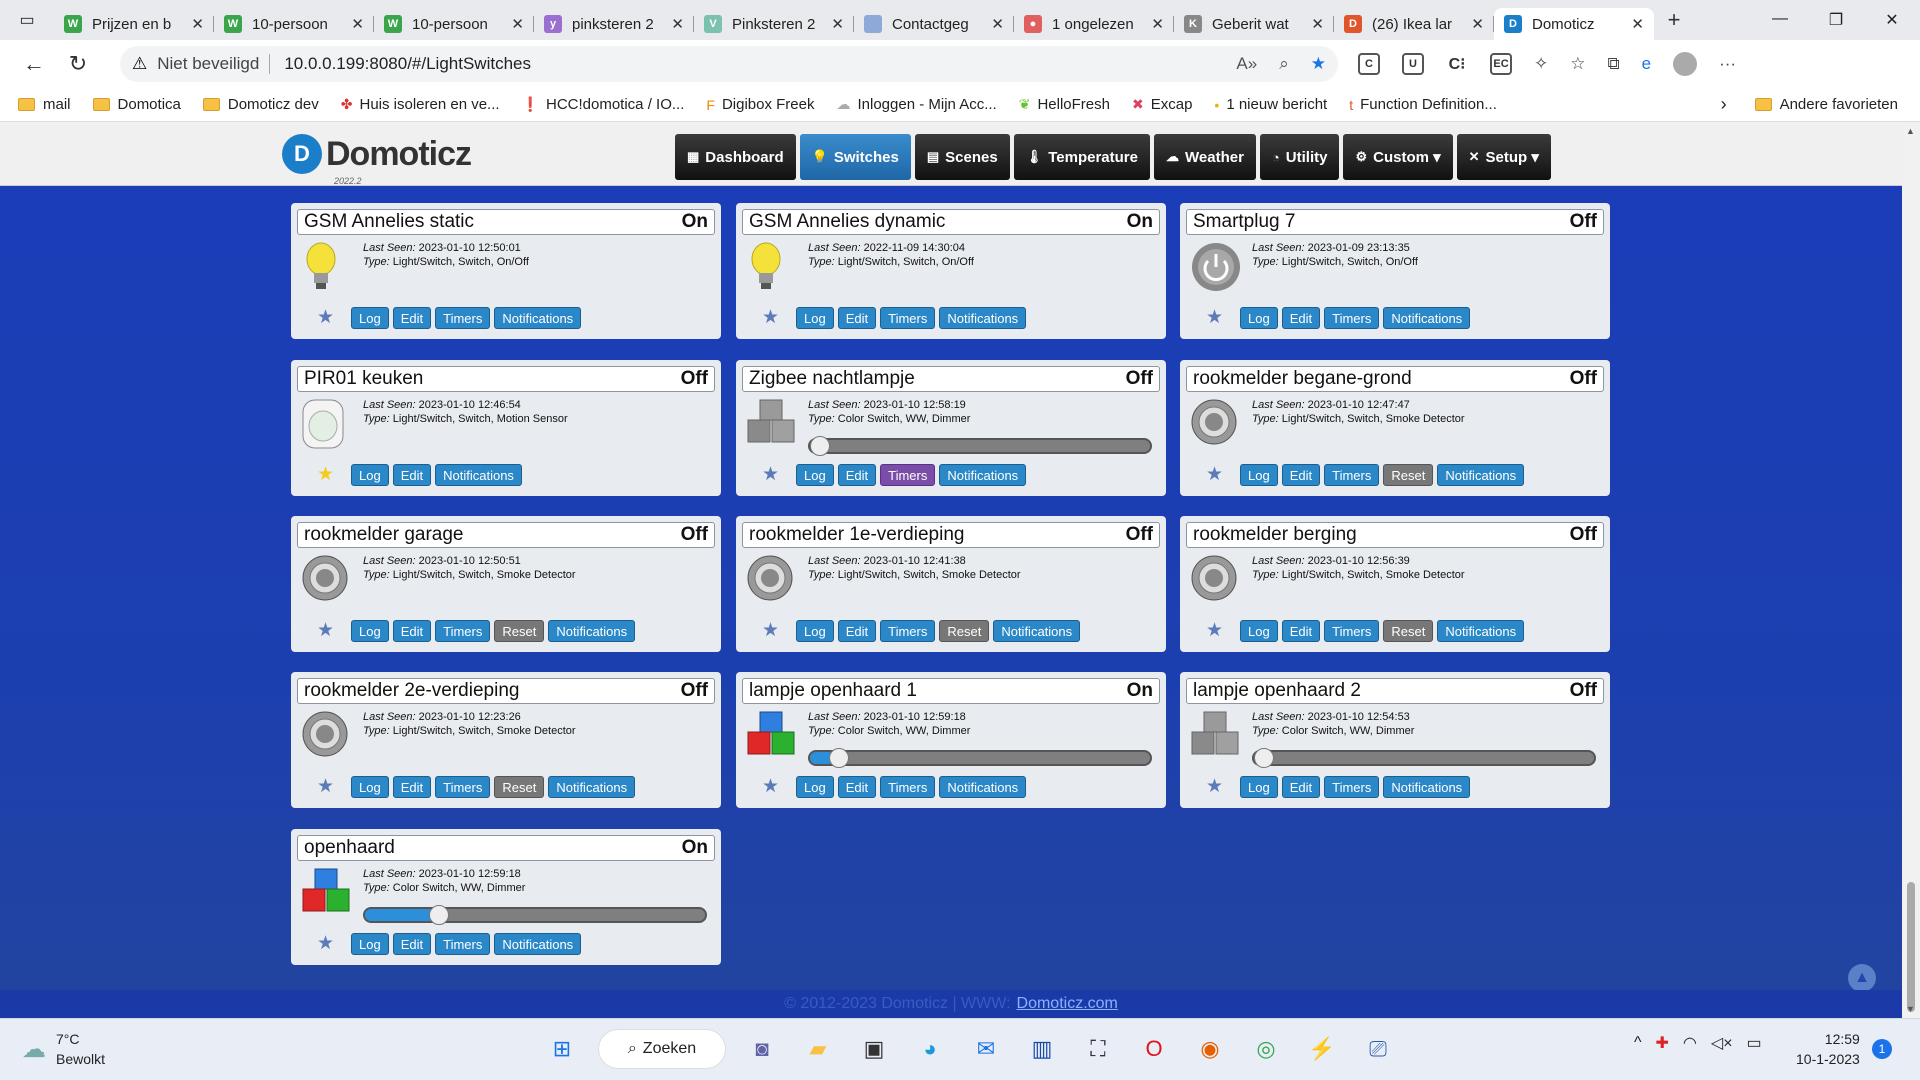 The height and width of the screenshot is (1080, 1920). Describe the element at coordinates (762, 1049) in the screenshot. I see `teams-icon: ◙` at that location.